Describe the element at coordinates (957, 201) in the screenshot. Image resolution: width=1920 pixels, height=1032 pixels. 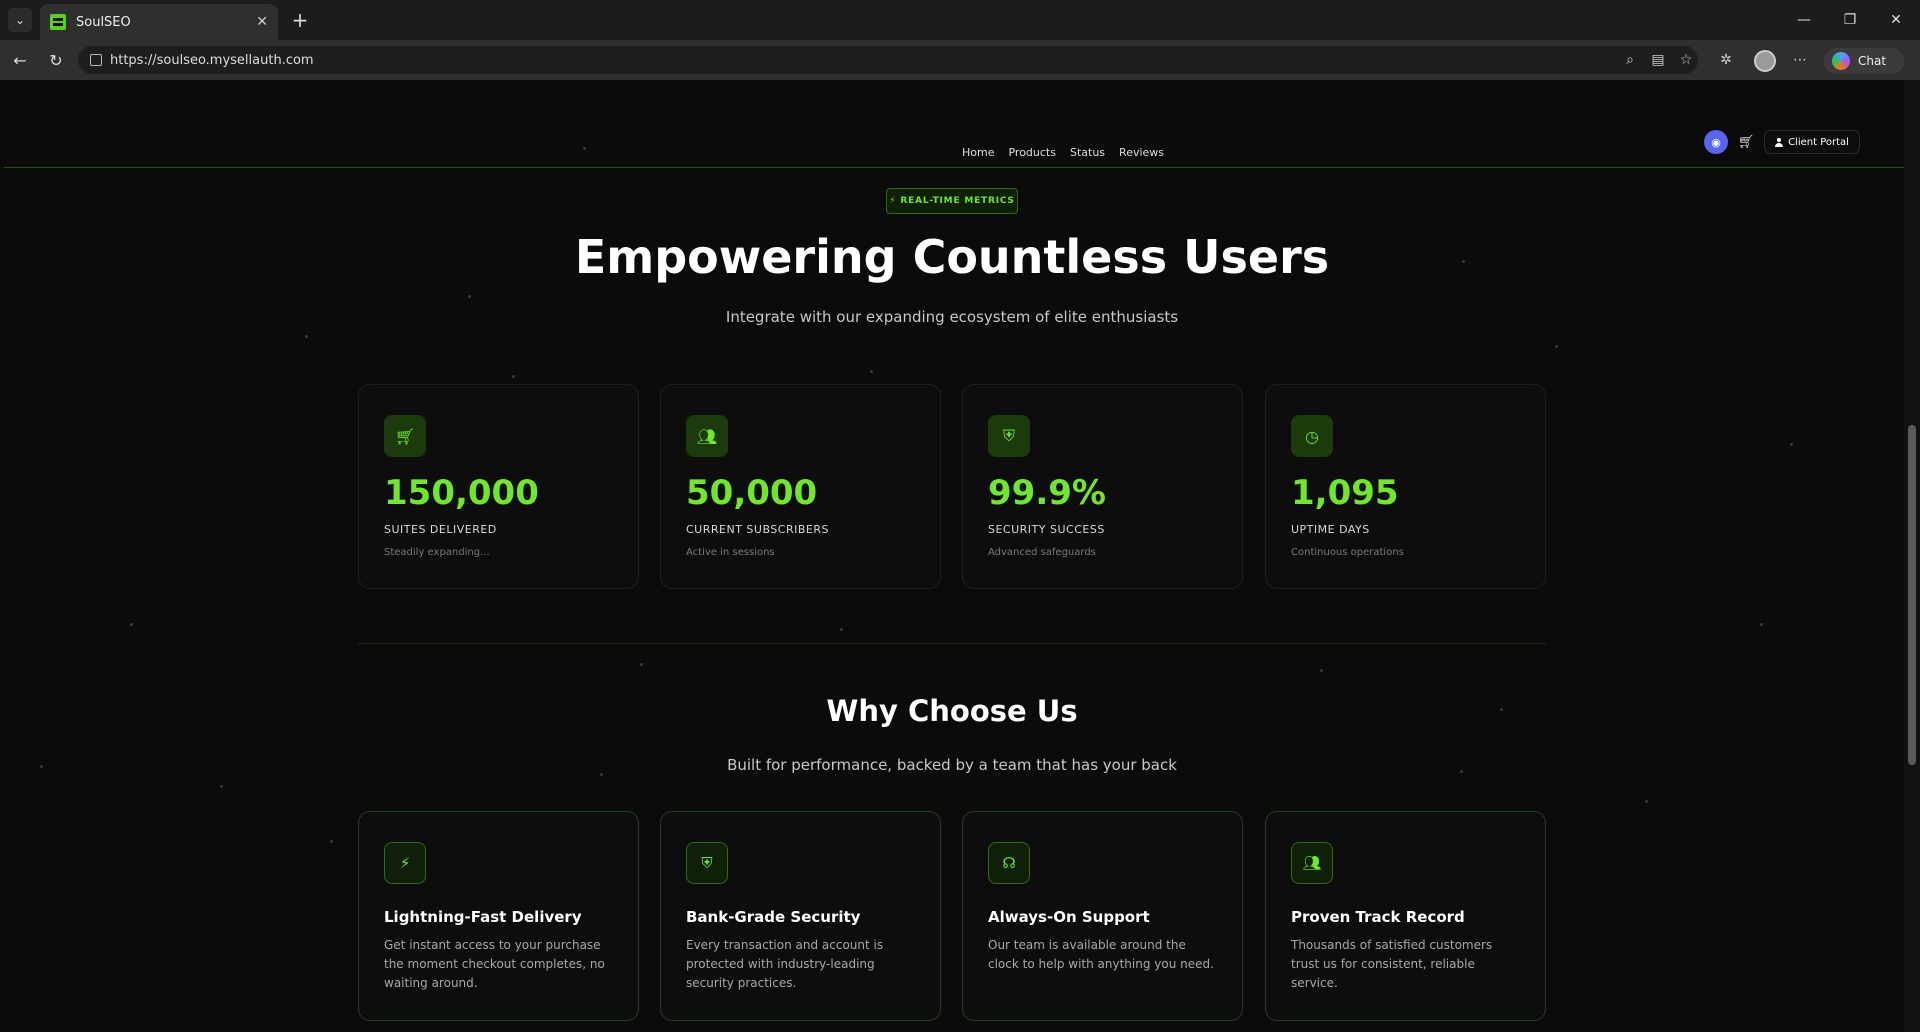
I see `badge-label: REAL-TIME METRICS` at that location.